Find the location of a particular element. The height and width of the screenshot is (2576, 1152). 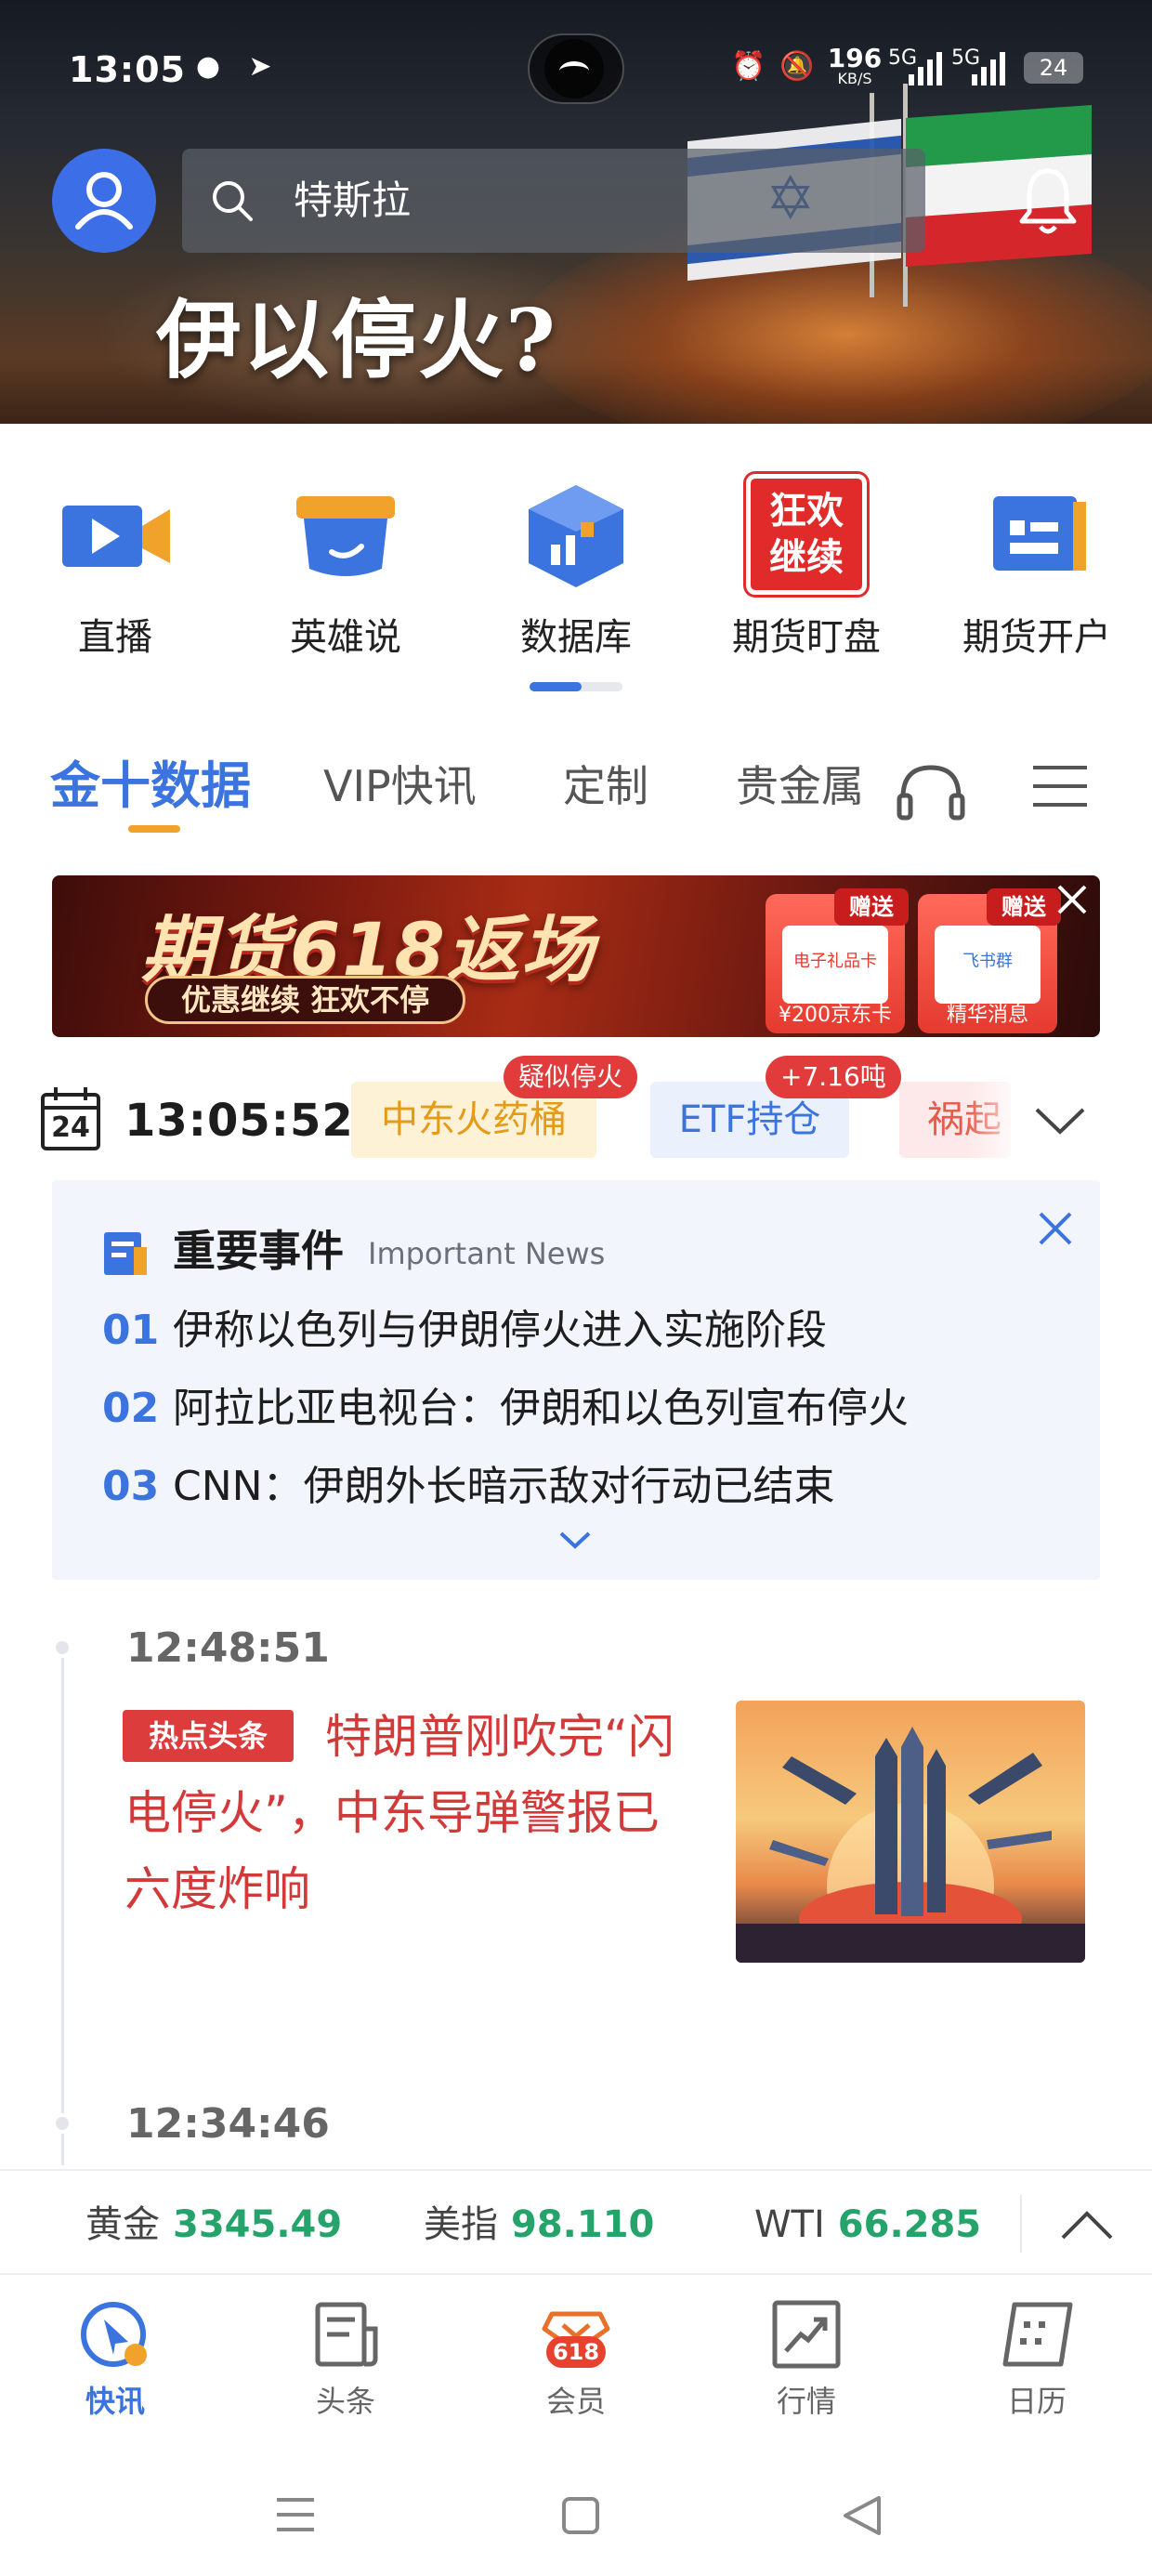

status-time: 13:05 is located at coordinates (127, 69).